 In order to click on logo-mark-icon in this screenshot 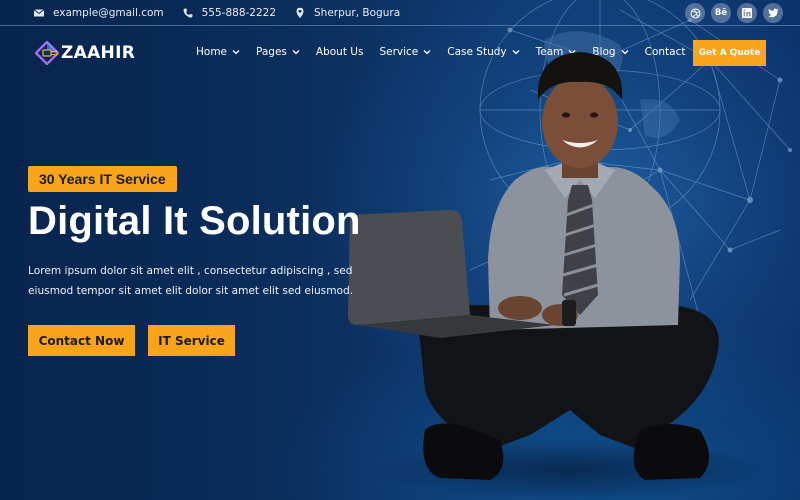, I will do `click(47, 53)`.